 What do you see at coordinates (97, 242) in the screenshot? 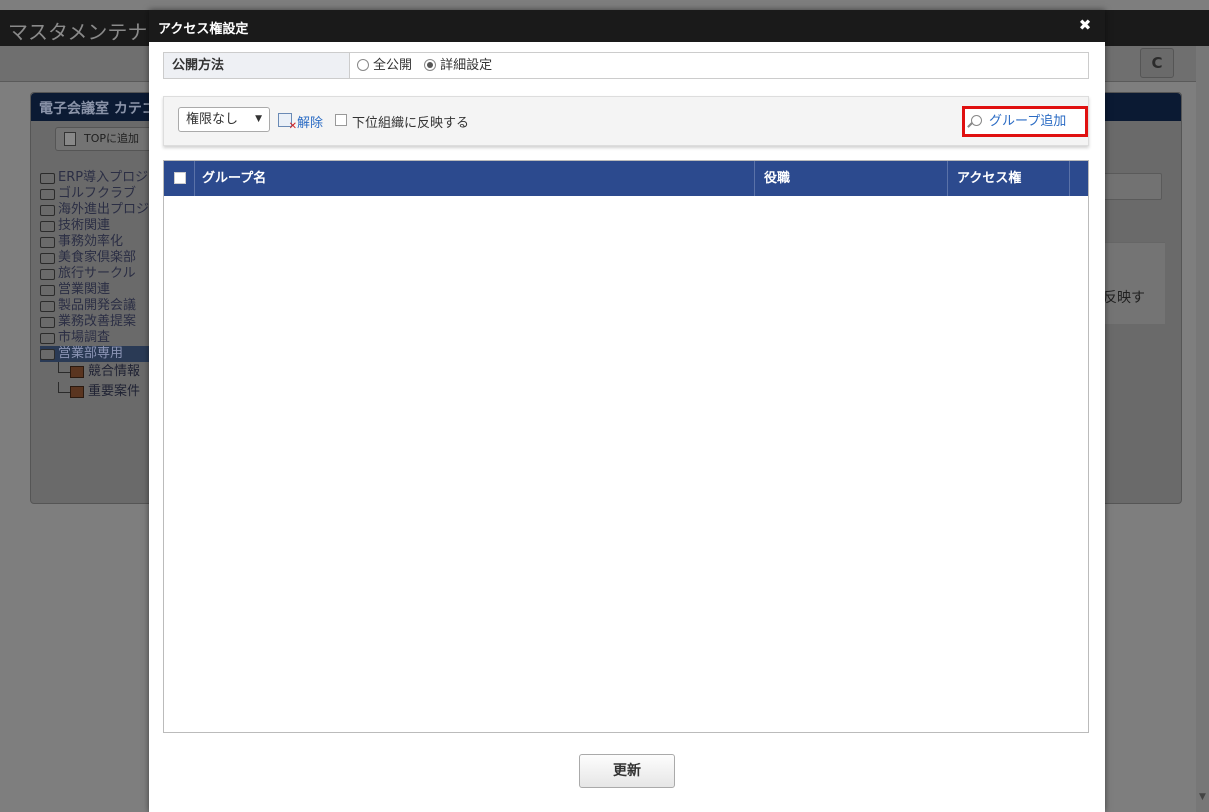
I see `tree-item: 事務効率化` at bounding box center [97, 242].